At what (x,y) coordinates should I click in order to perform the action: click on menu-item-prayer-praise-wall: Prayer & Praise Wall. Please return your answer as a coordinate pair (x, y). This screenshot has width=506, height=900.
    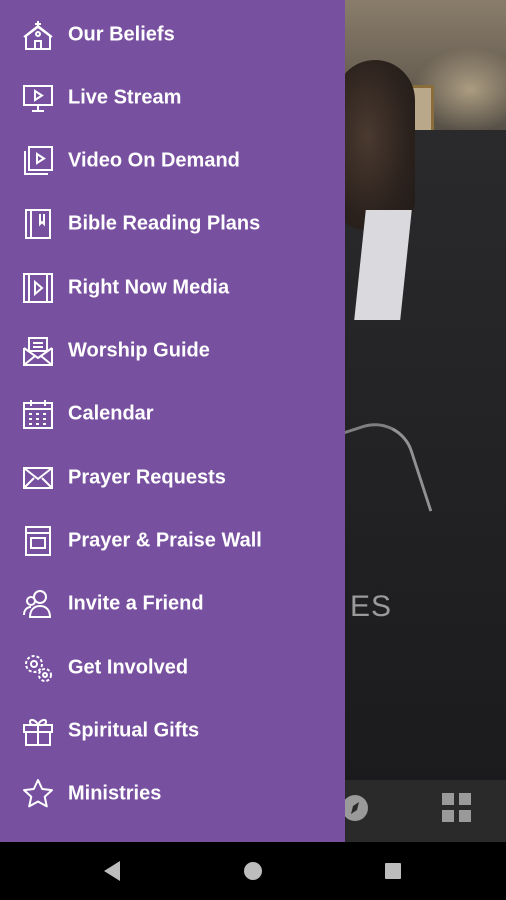
    Looking at the image, I should click on (172, 540).